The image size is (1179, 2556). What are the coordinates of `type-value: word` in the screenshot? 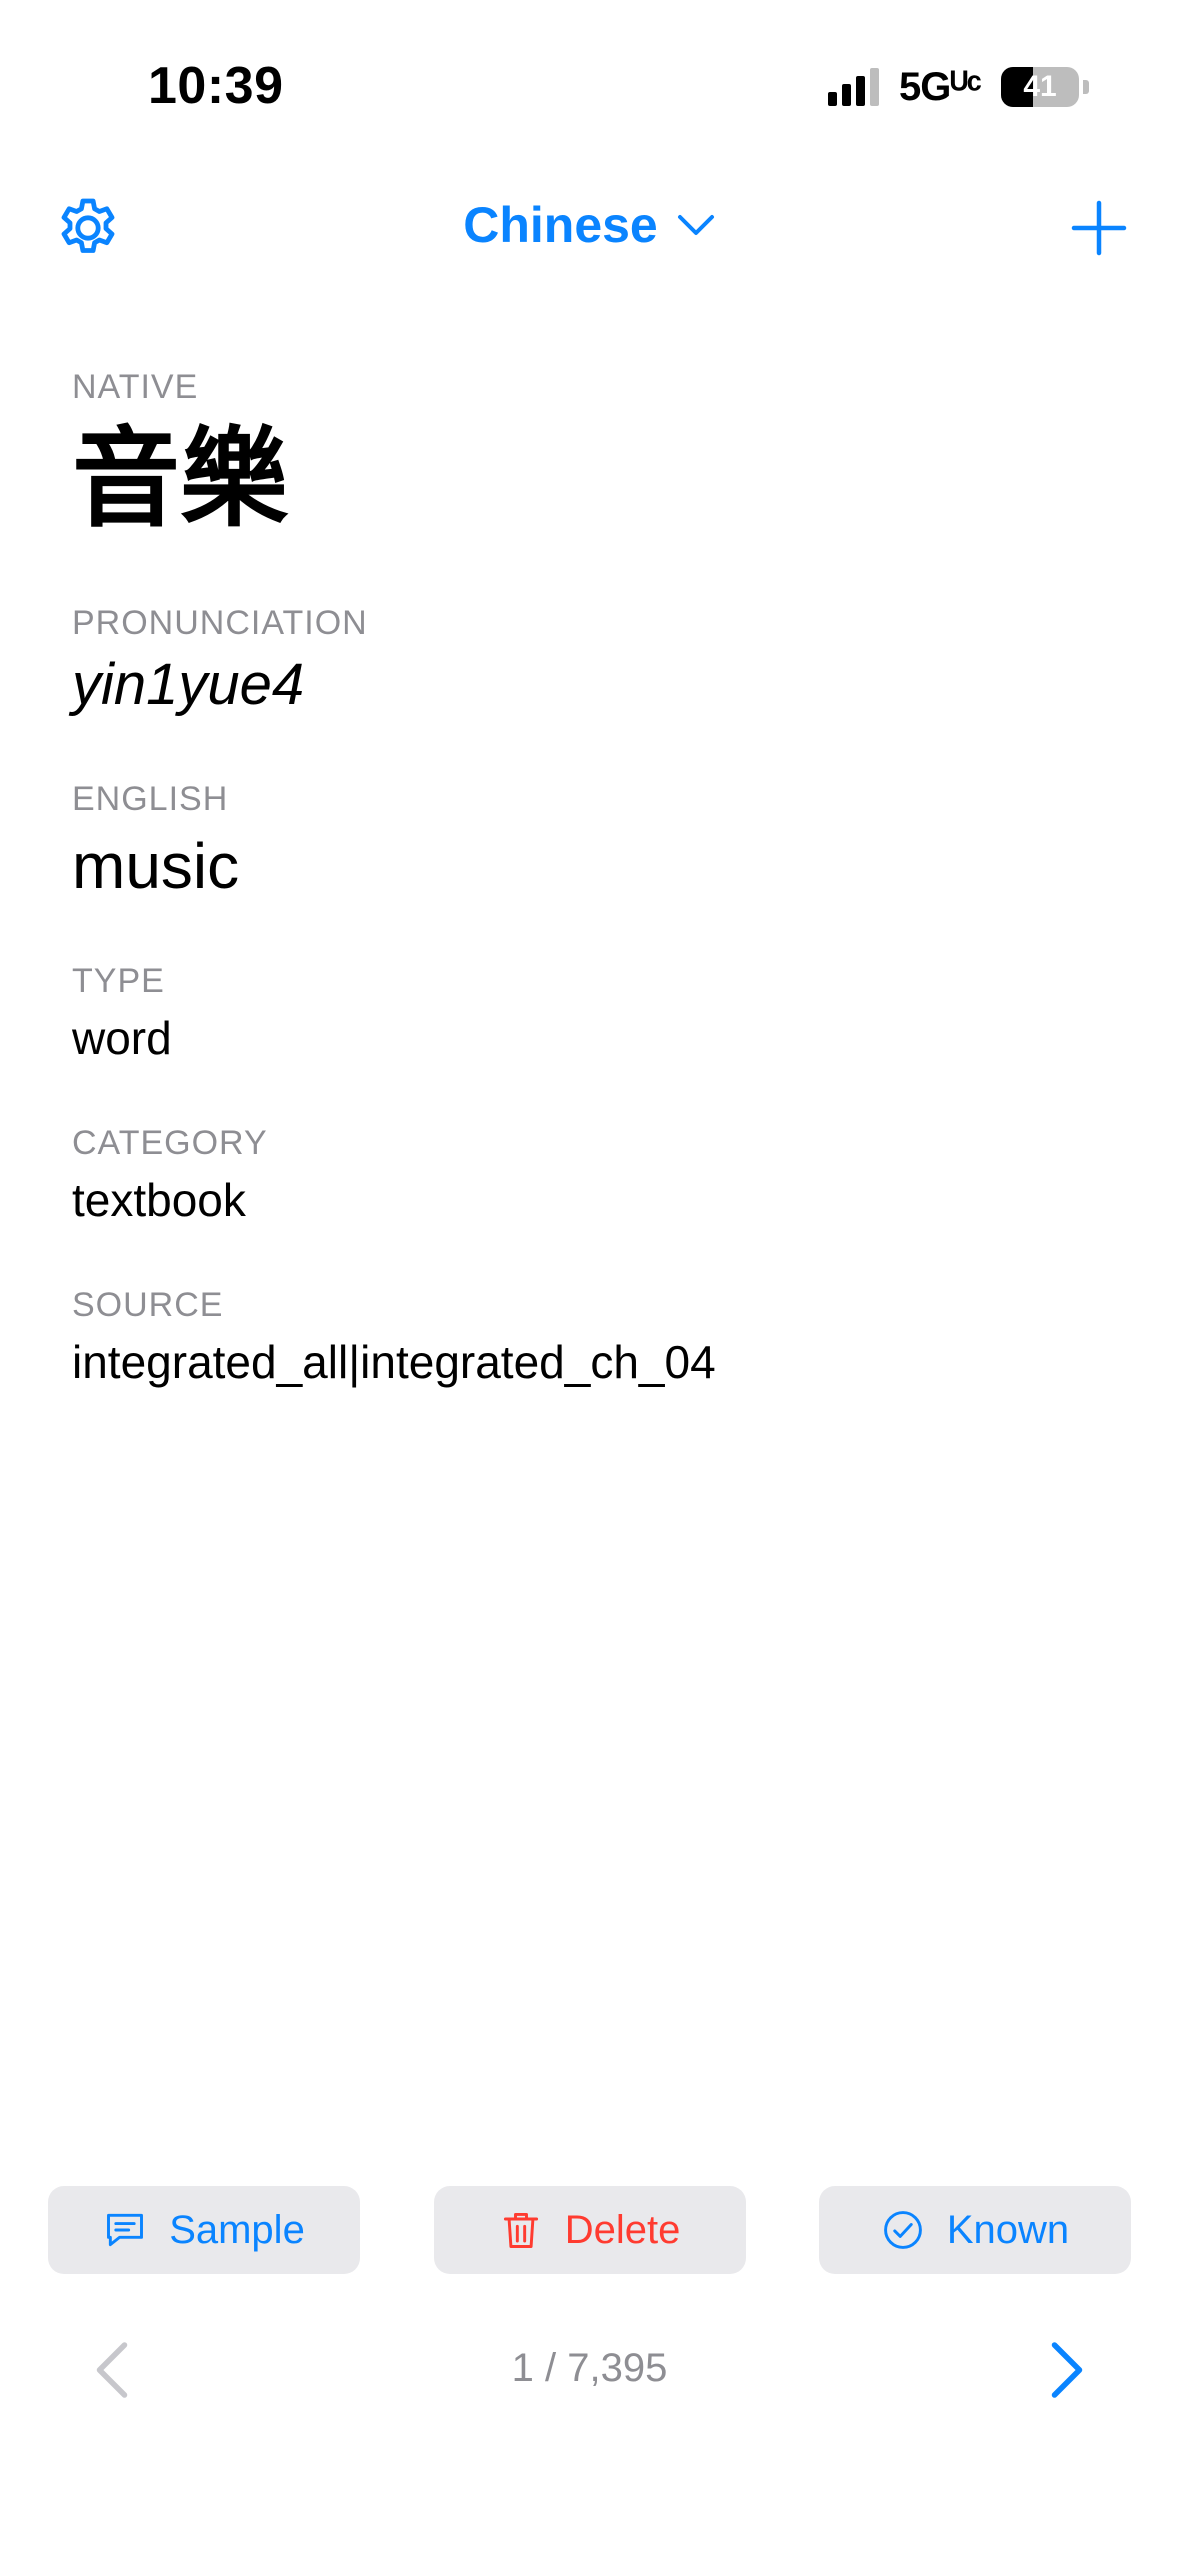 It's located at (122, 1038).